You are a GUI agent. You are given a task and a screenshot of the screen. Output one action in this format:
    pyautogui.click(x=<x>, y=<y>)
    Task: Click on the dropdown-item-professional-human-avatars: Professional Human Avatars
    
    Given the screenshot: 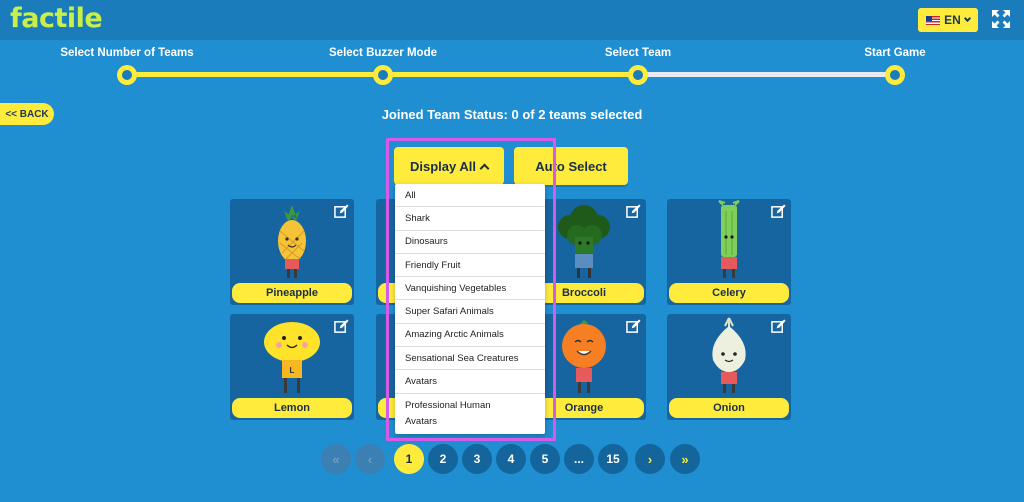 What is the action you would take?
    pyautogui.click(x=470, y=414)
    